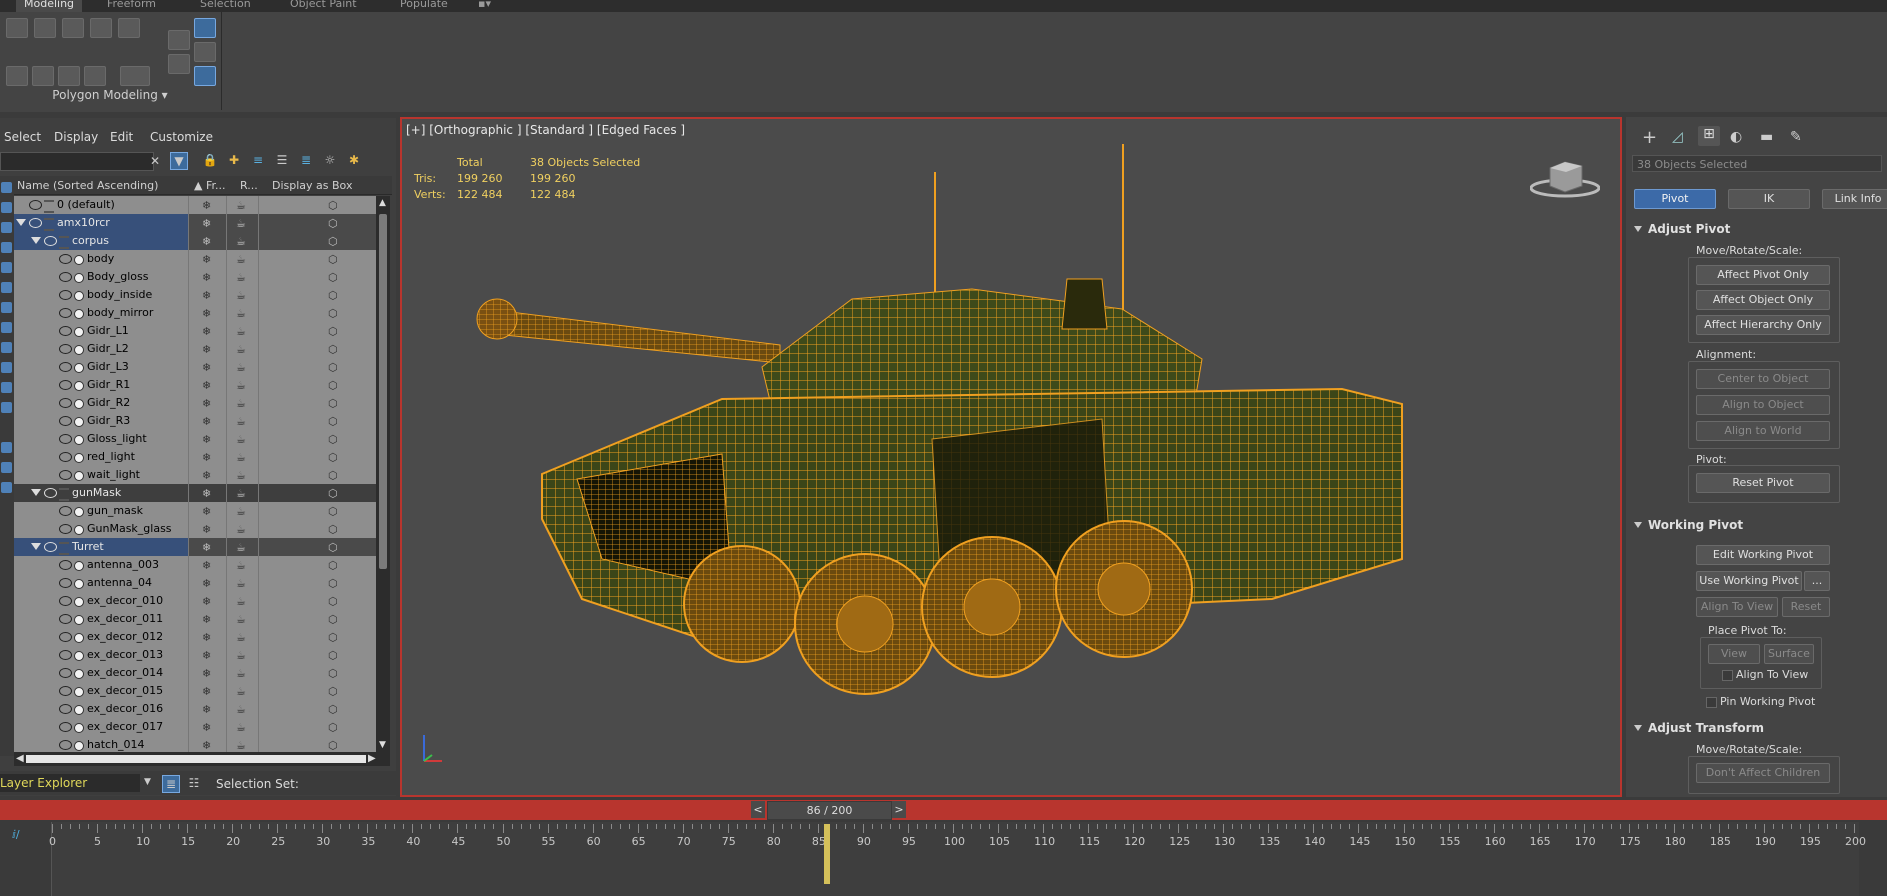 The height and width of the screenshot is (896, 1887). What do you see at coordinates (1763, 379) in the screenshot?
I see `center-to-object-button: Center to Object` at bounding box center [1763, 379].